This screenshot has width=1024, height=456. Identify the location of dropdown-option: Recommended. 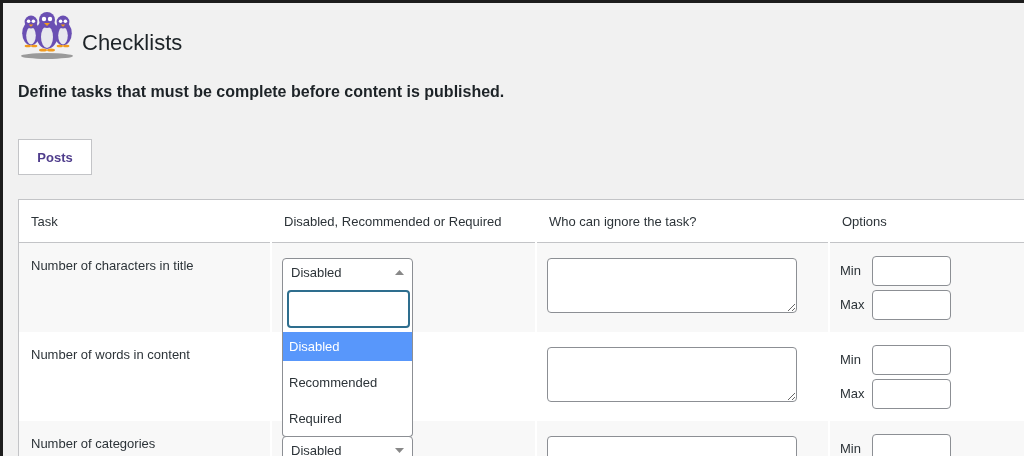
(347, 382).